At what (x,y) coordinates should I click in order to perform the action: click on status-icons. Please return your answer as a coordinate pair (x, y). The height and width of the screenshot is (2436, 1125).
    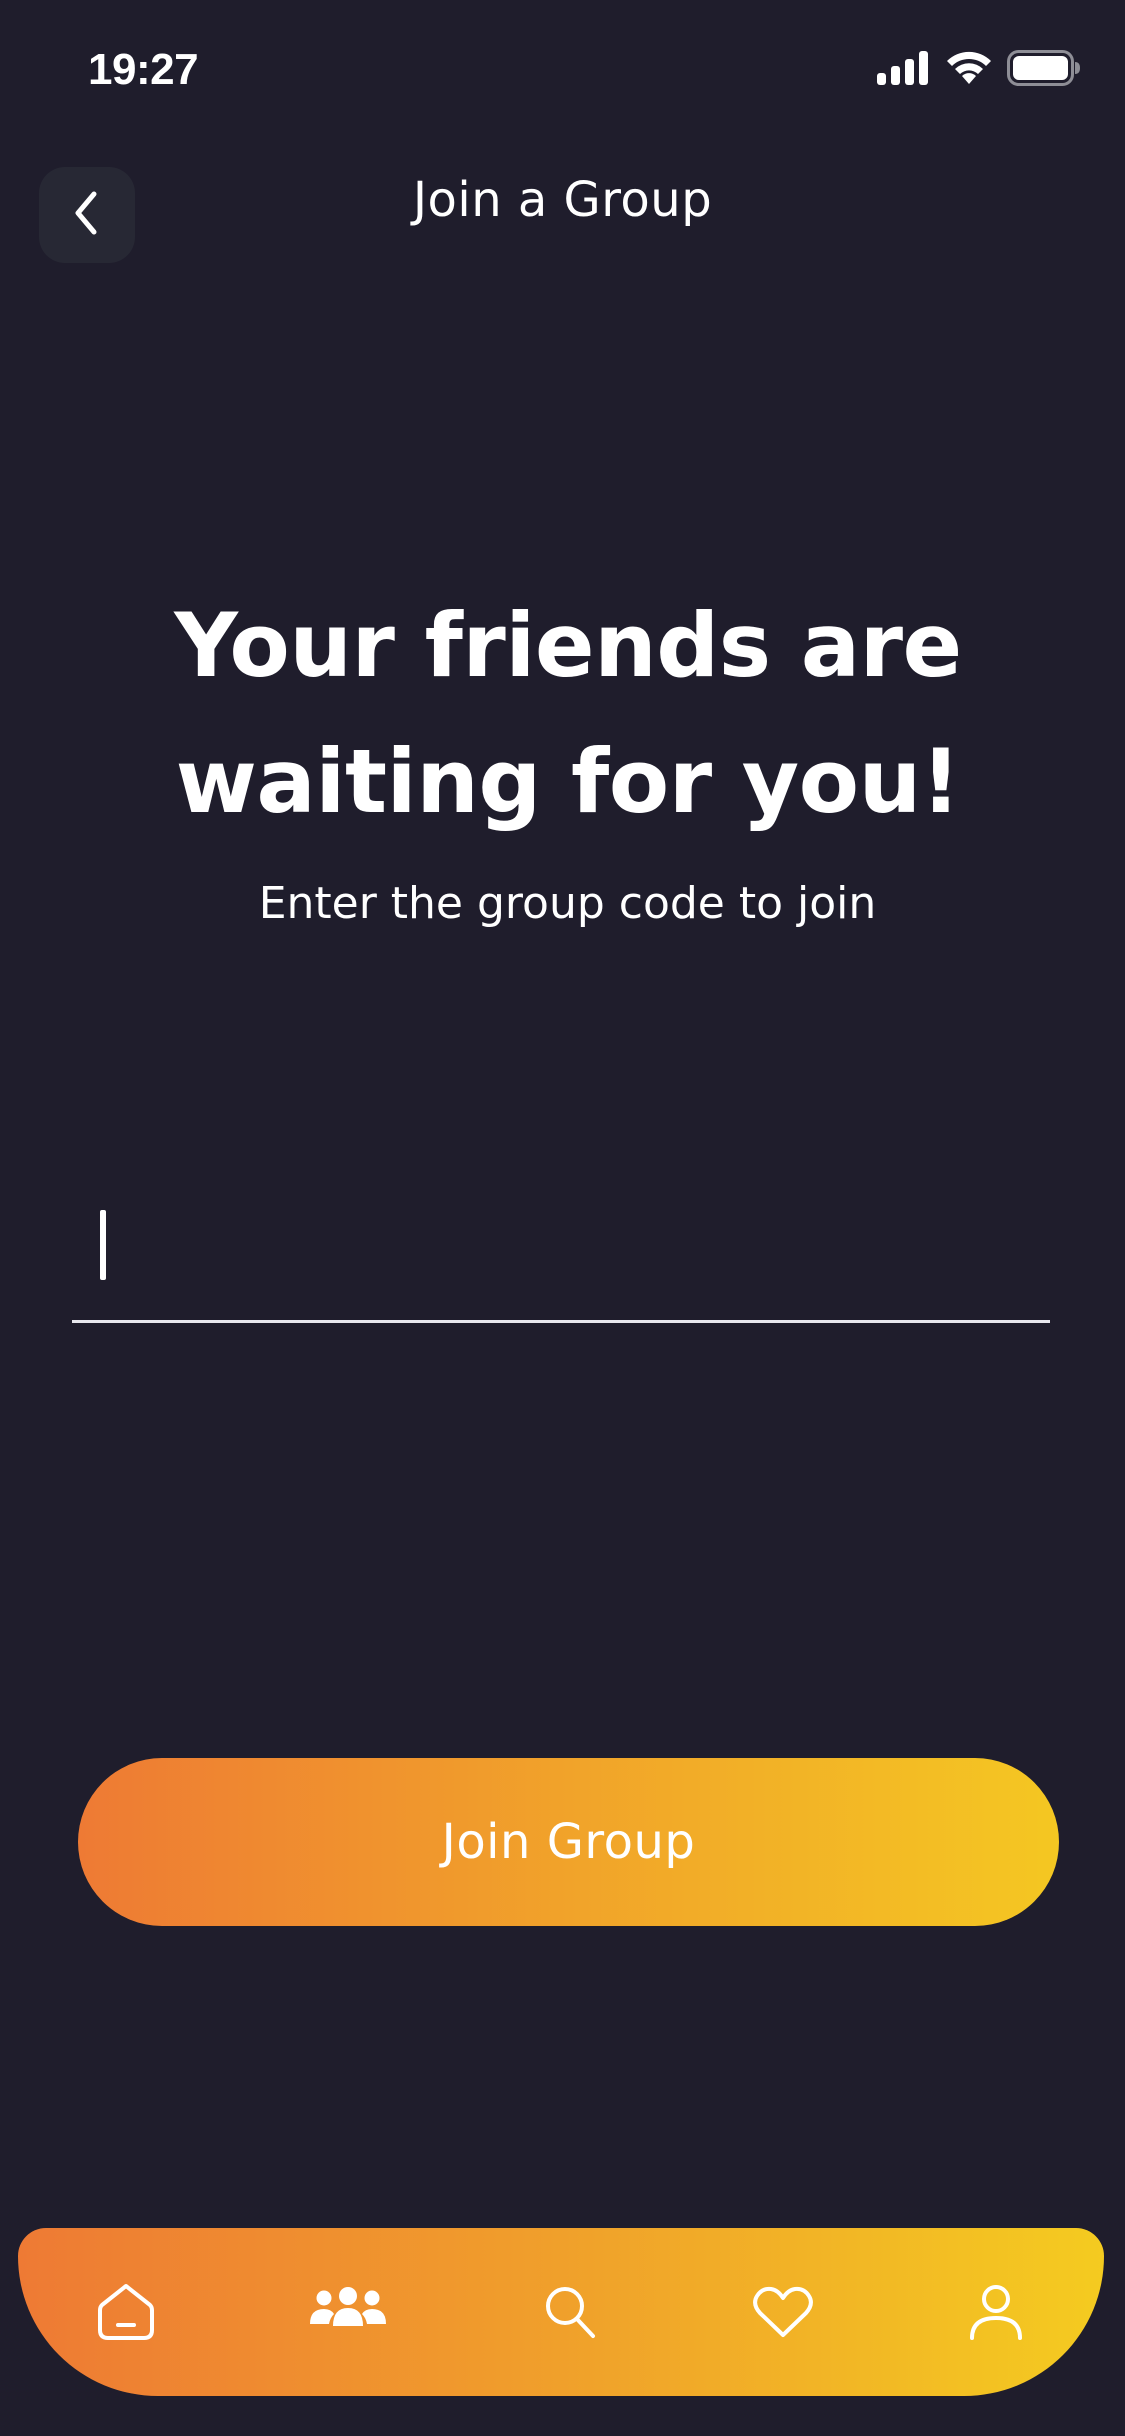
    Looking at the image, I should click on (979, 70).